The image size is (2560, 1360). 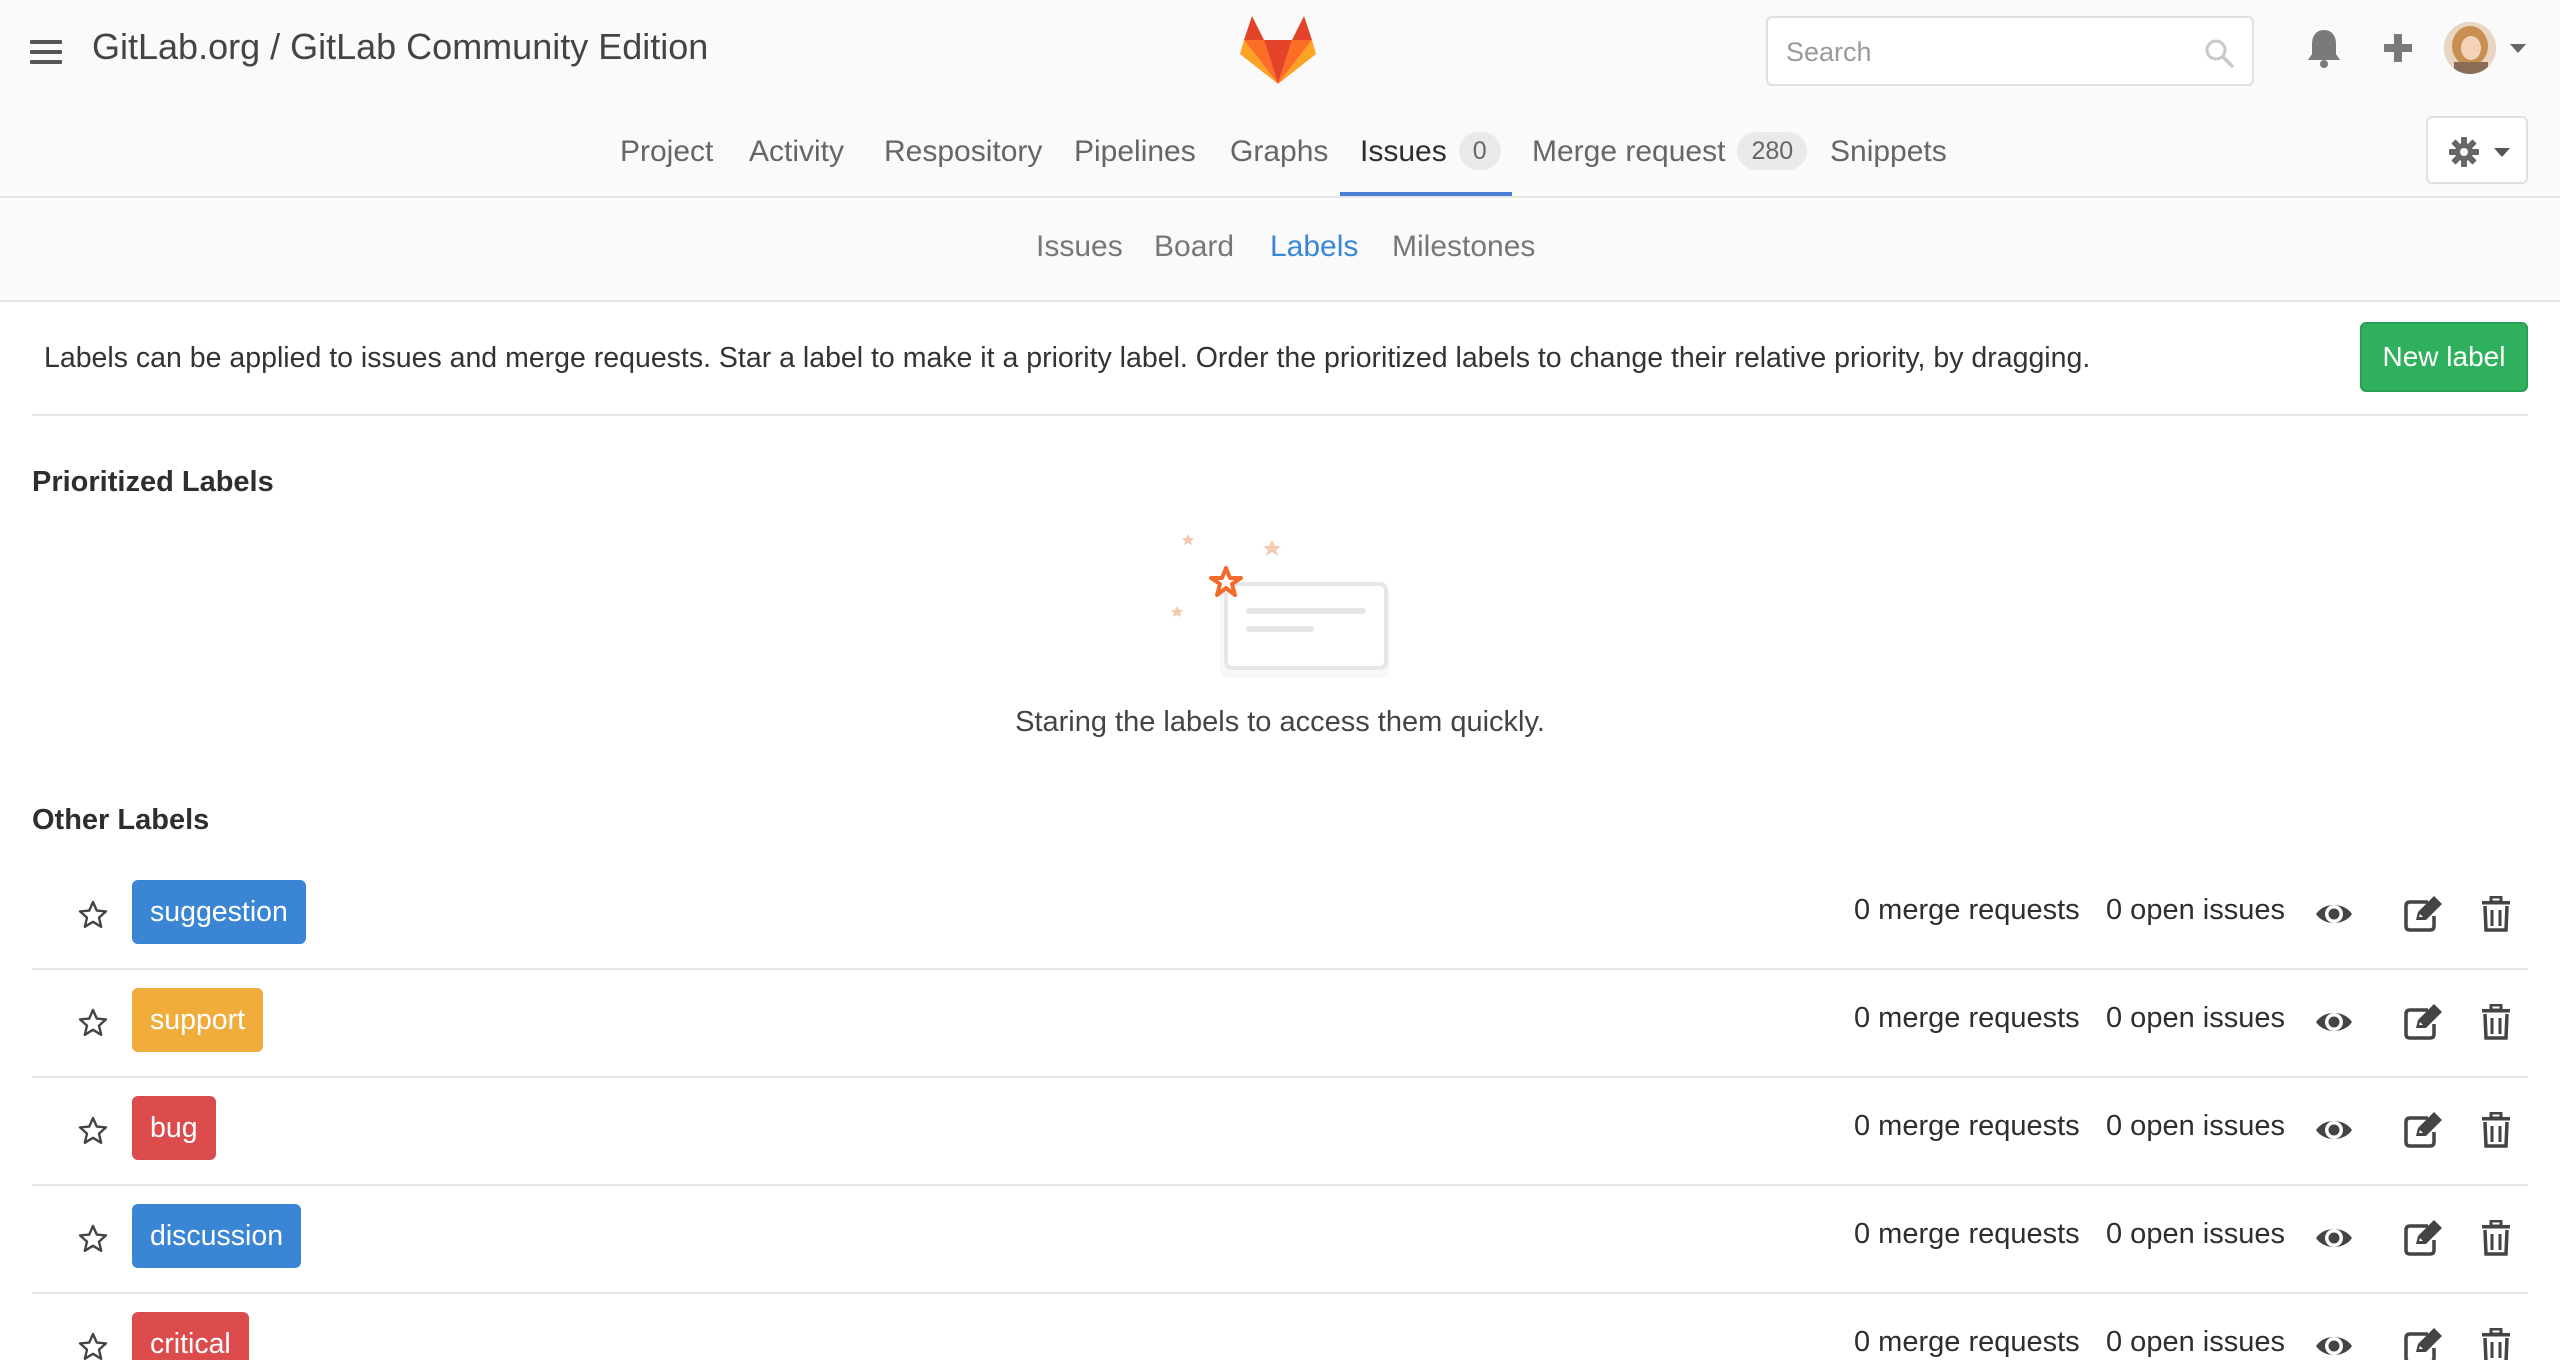 What do you see at coordinates (400, 47) in the screenshot?
I see `project-breadcrumb: GitLab.org / GitLab Community Edition` at bounding box center [400, 47].